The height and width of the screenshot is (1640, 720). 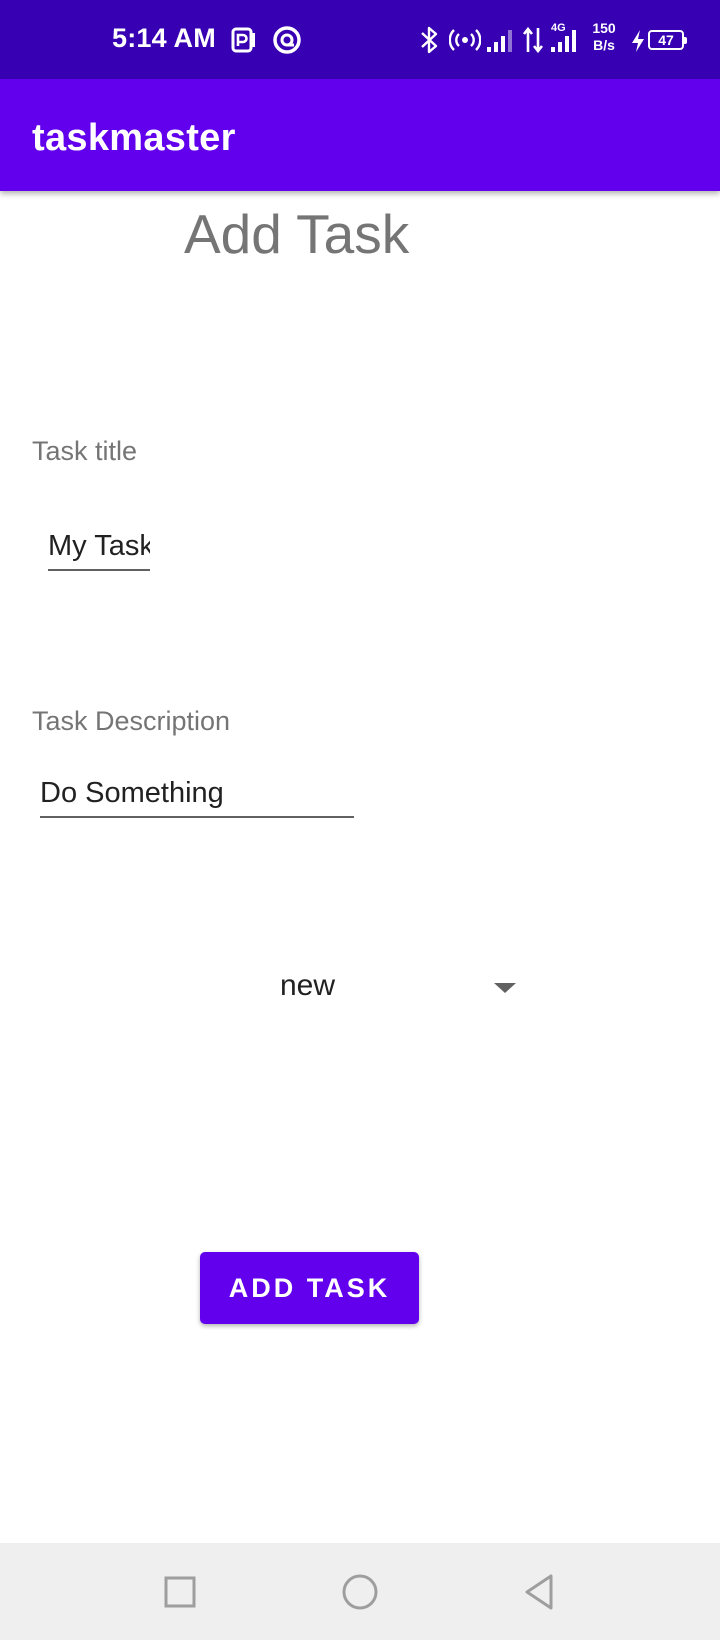 What do you see at coordinates (499, 41) in the screenshot?
I see `signal-icon` at bounding box center [499, 41].